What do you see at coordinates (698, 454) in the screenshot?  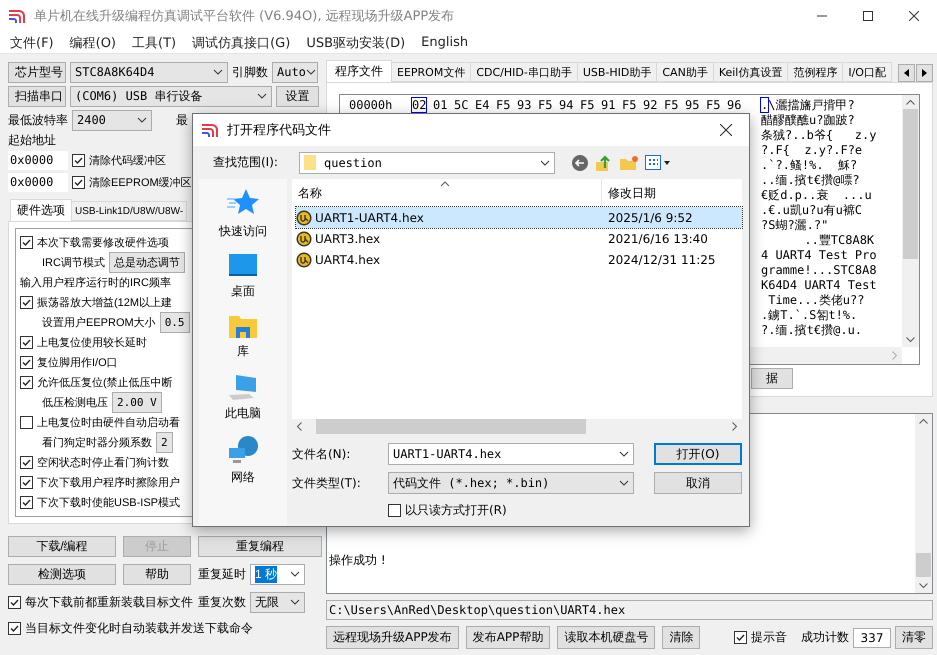 I see `open-button: 打开(O)` at bounding box center [698, 454].